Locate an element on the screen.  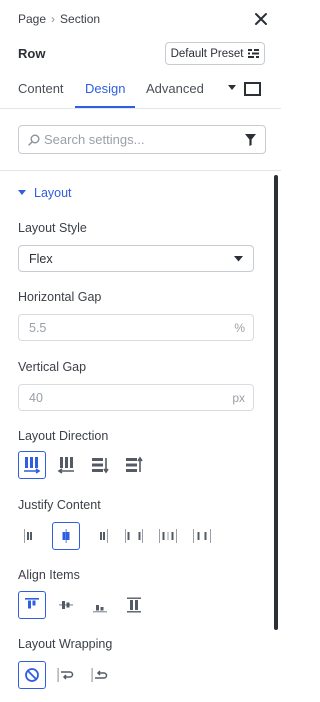
align-items-label: Align Items is located at coordinates (49, 575).